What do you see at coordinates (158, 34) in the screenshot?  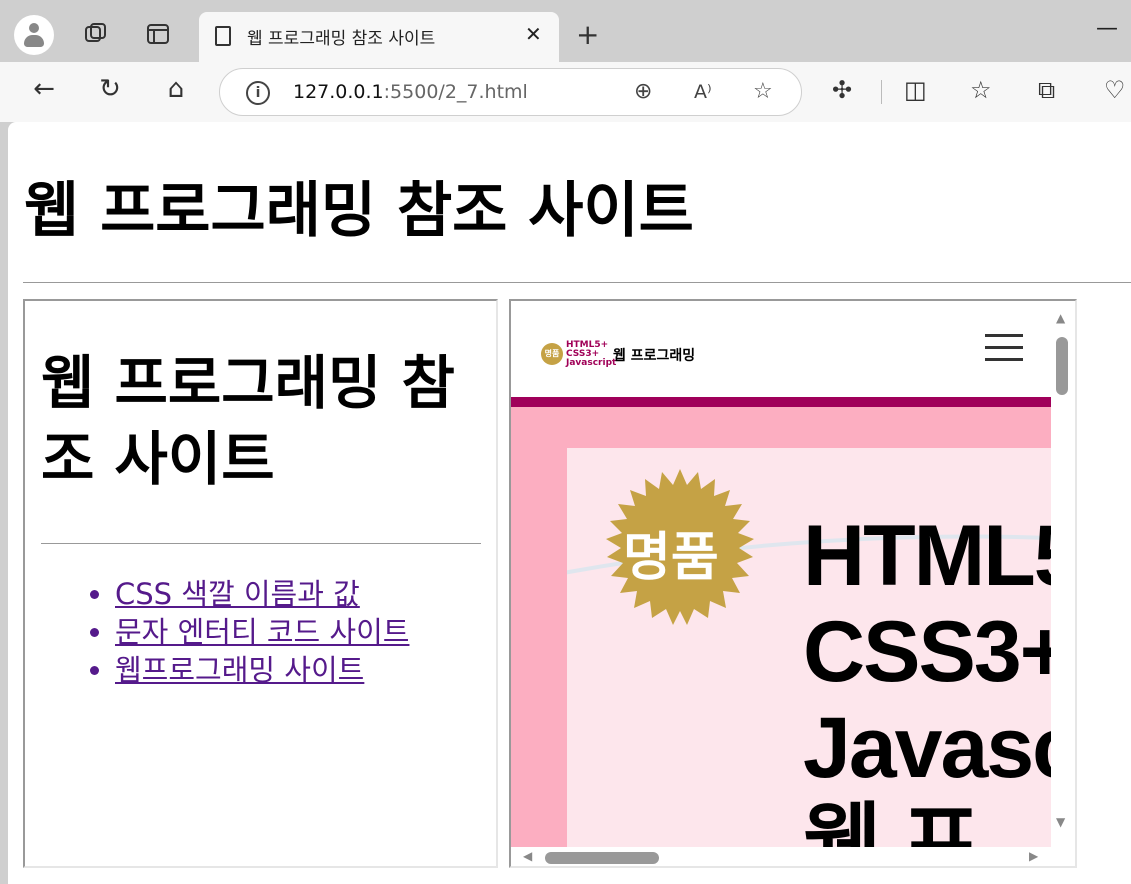 I see `tab-actions-icon` at bounding box center [158, 34].